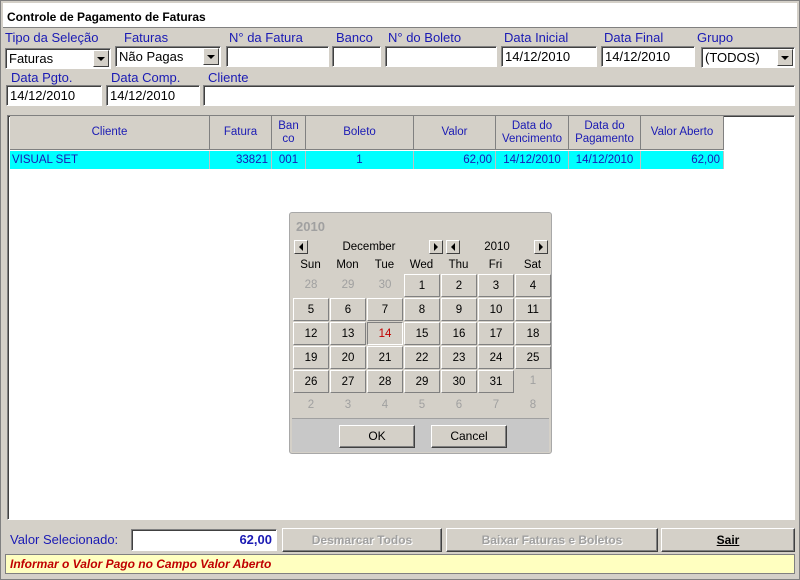 The image size is (800, 580). What do you see at coordinates (532, 160) in the screenshot?
I see `cell-vencimento: 14/12/2010` at bounding box center [532, 160].